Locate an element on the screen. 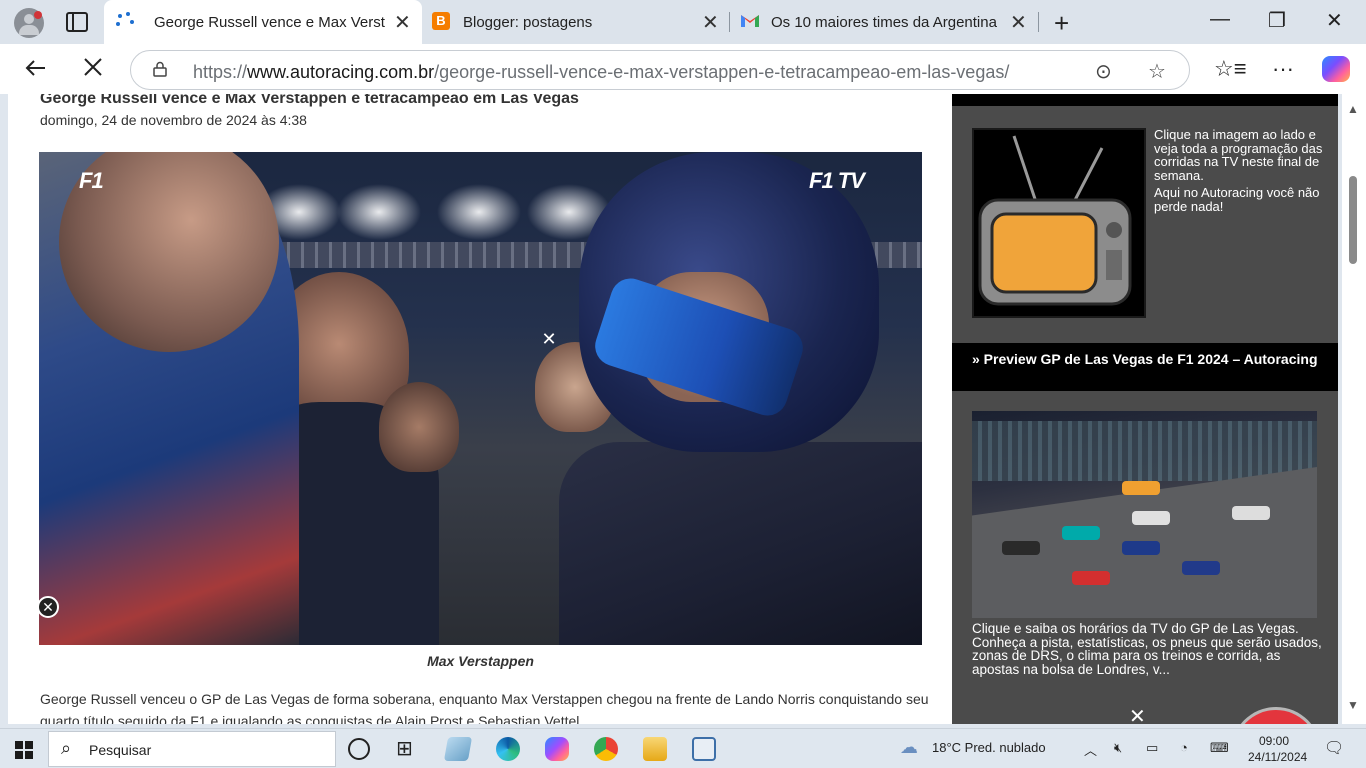  profile-avatar is located at coordinates (29, 23).